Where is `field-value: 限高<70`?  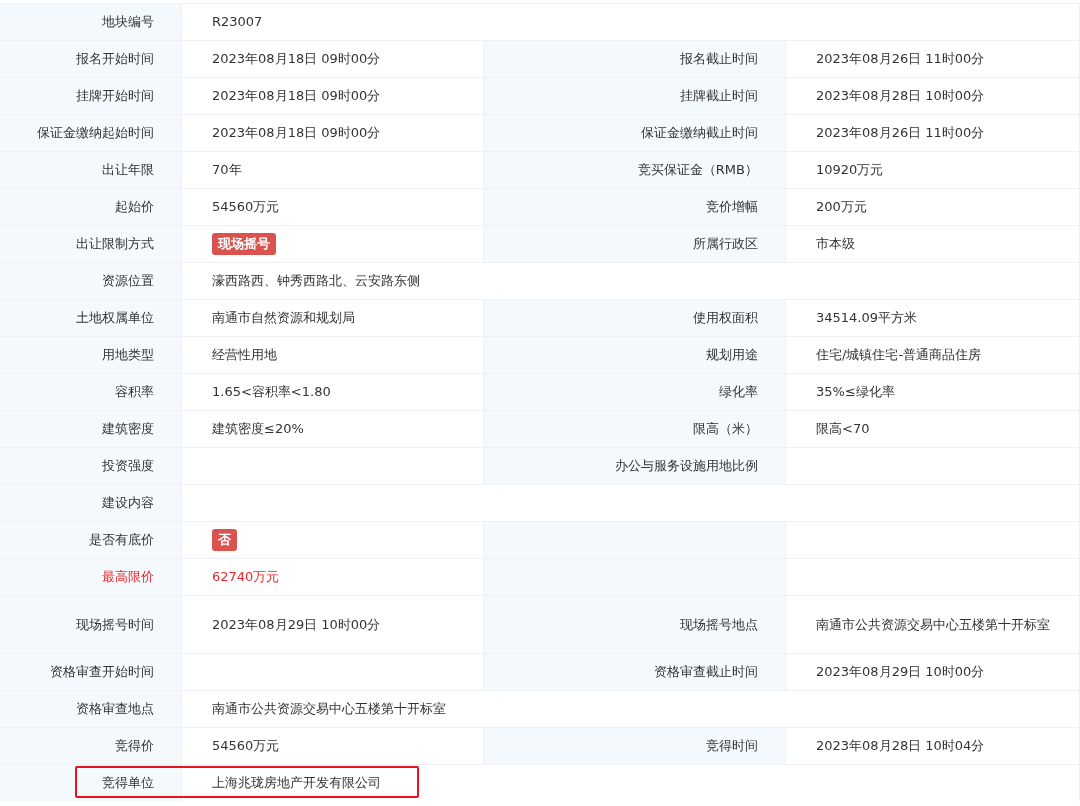
field-value: 限高<70 is located at coordinates (843, 429).